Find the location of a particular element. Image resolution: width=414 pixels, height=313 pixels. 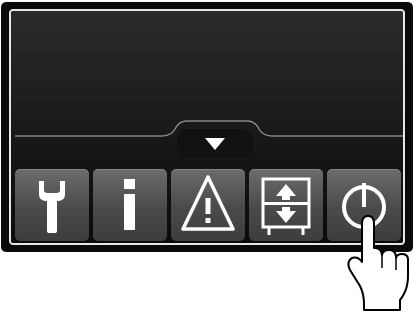

info-button is located at coordinates (130, 205).